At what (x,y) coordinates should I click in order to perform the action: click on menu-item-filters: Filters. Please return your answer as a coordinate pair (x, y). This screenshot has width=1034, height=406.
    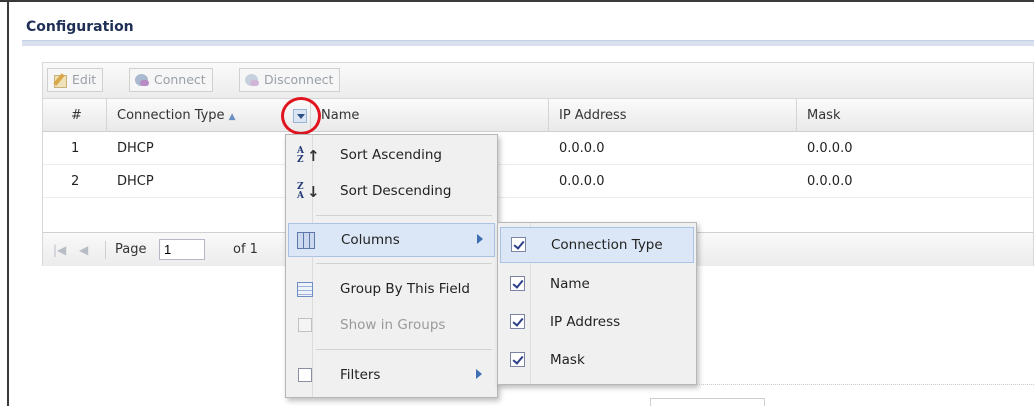
    Looking at the image, I should click on (391, 376).